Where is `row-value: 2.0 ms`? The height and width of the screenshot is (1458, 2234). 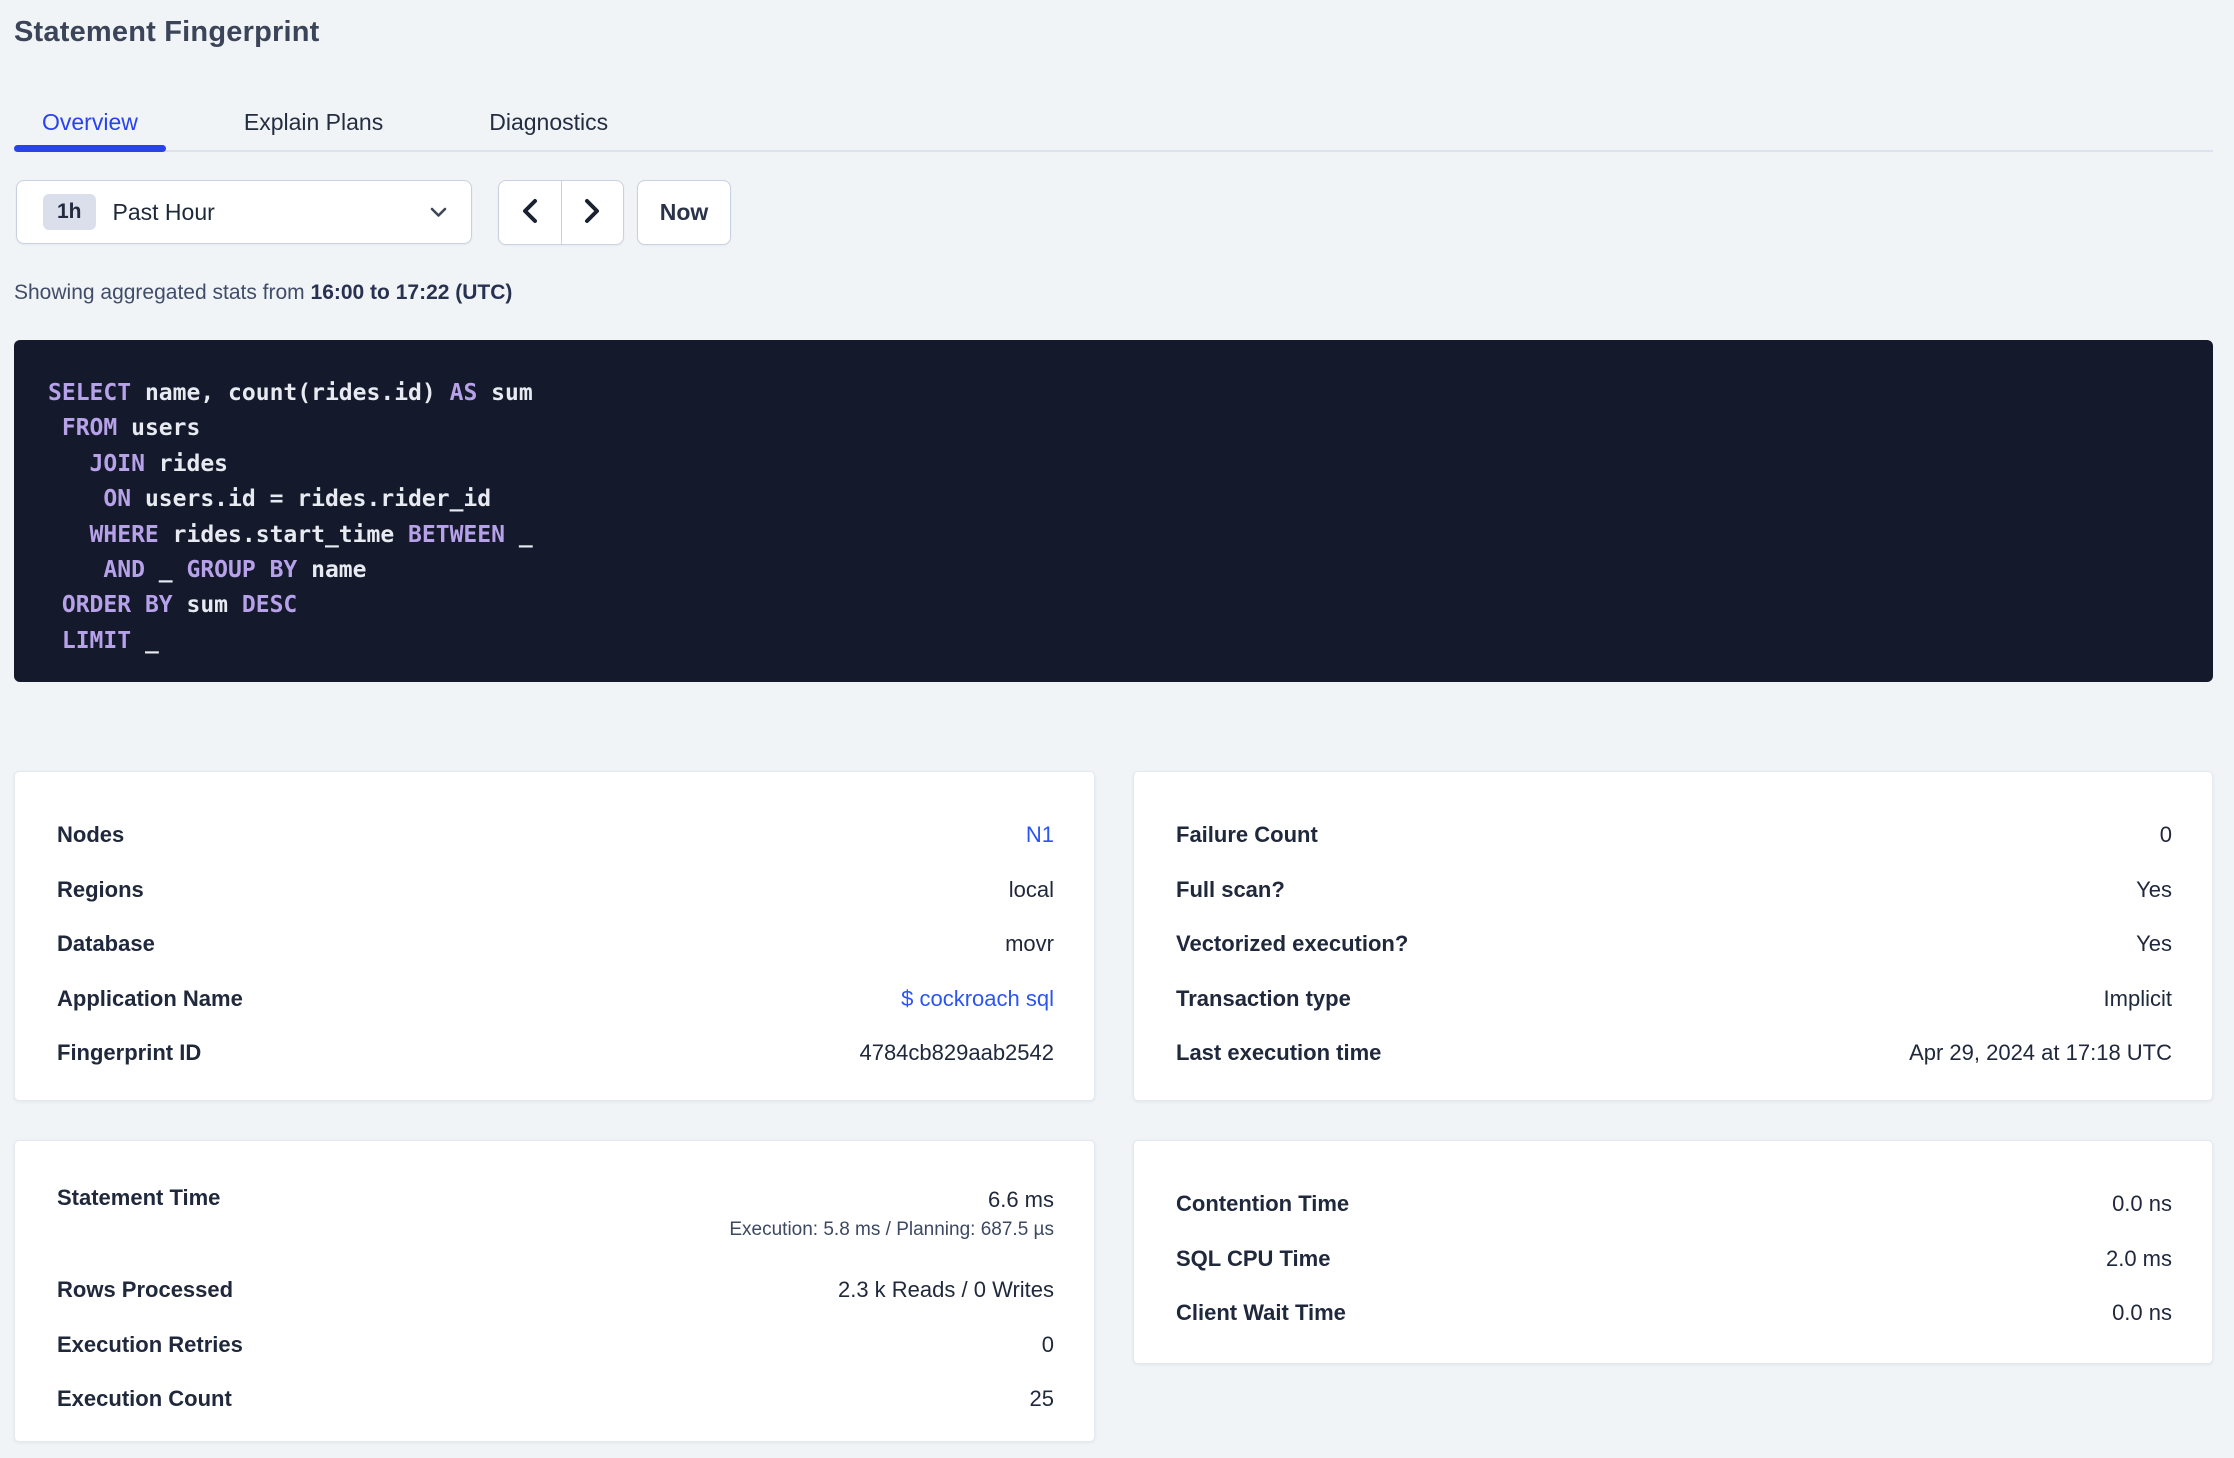 row-value: 2.0 ms is located at coordinates (2138, 1258).